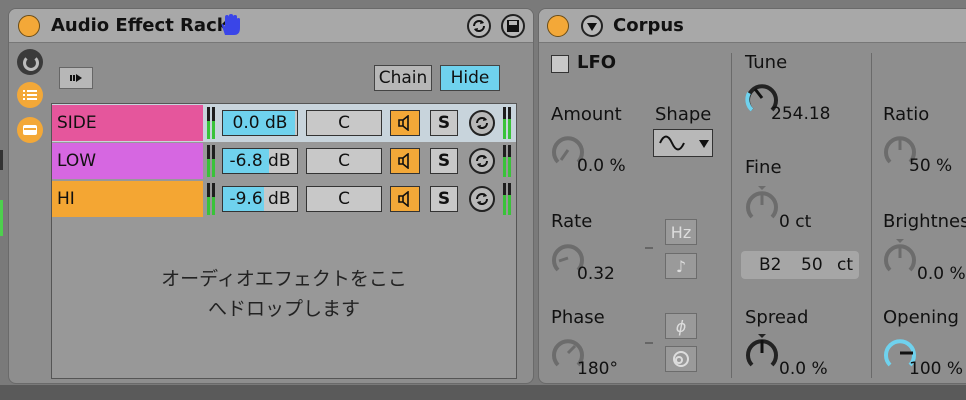 This screenshot has height=400, width=966. I want to click on shape-dropdown, so click(683, 143).